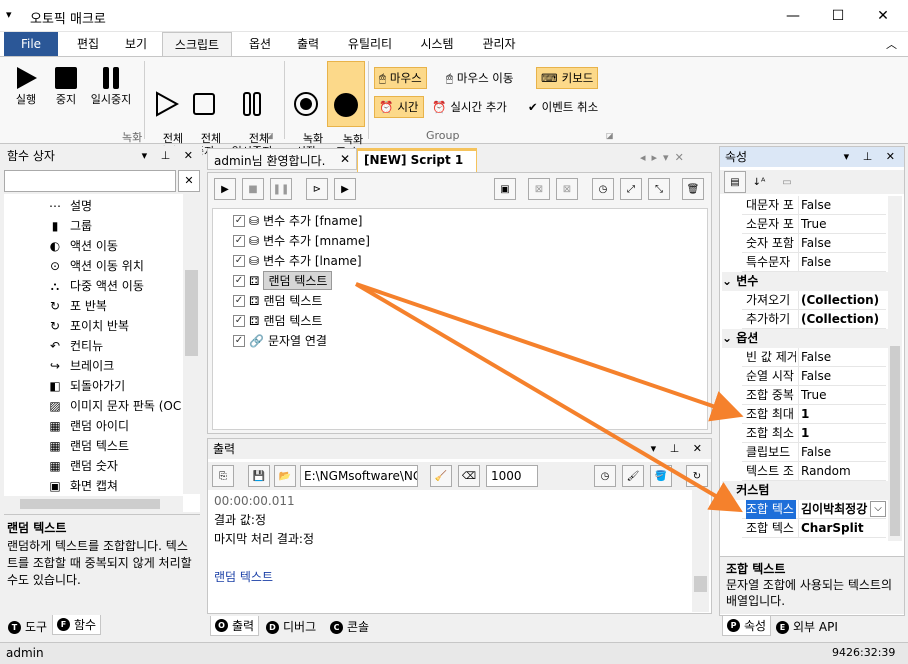  What do you see at coordinates (631, 189) in the screenshot?
I see `expand-icon: ⤢` at bounding box center [631, 189].